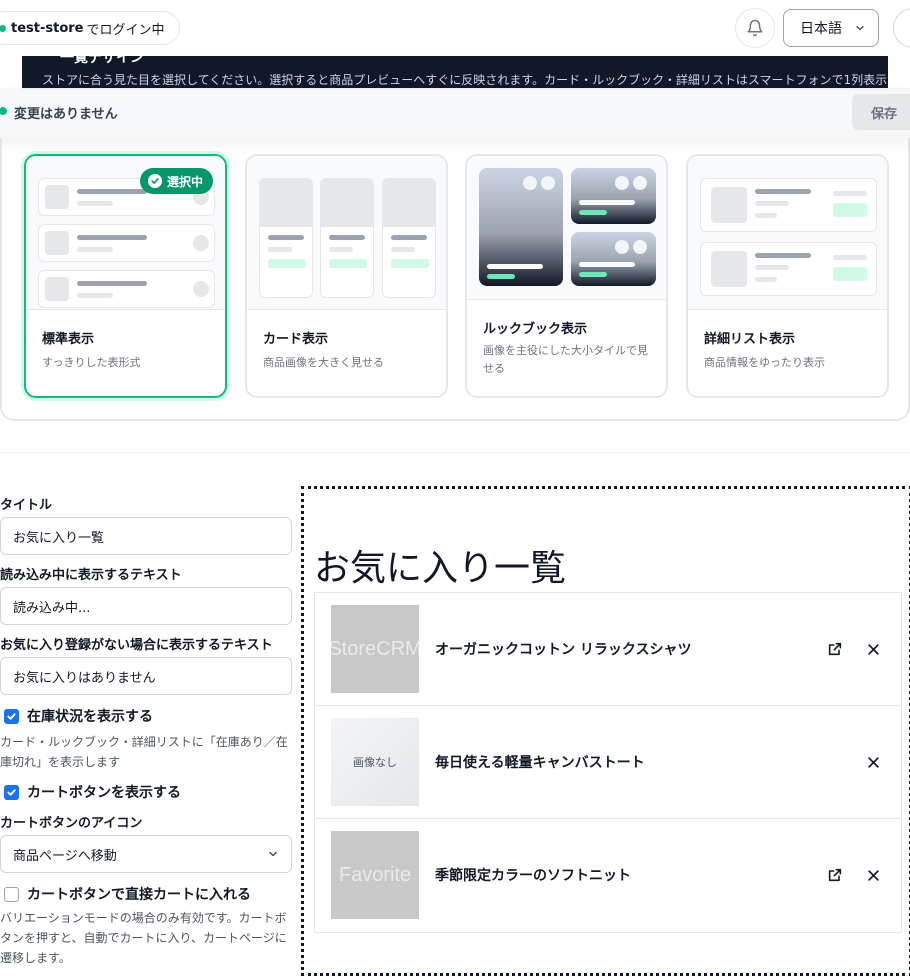 Image resolution: width=910 pixels, height=977 pixels. What do you see at coordinates (84, 678) in the screenshot?
I see `empty-text-value: お気に入りはありません` at bounding box center [84, 678].